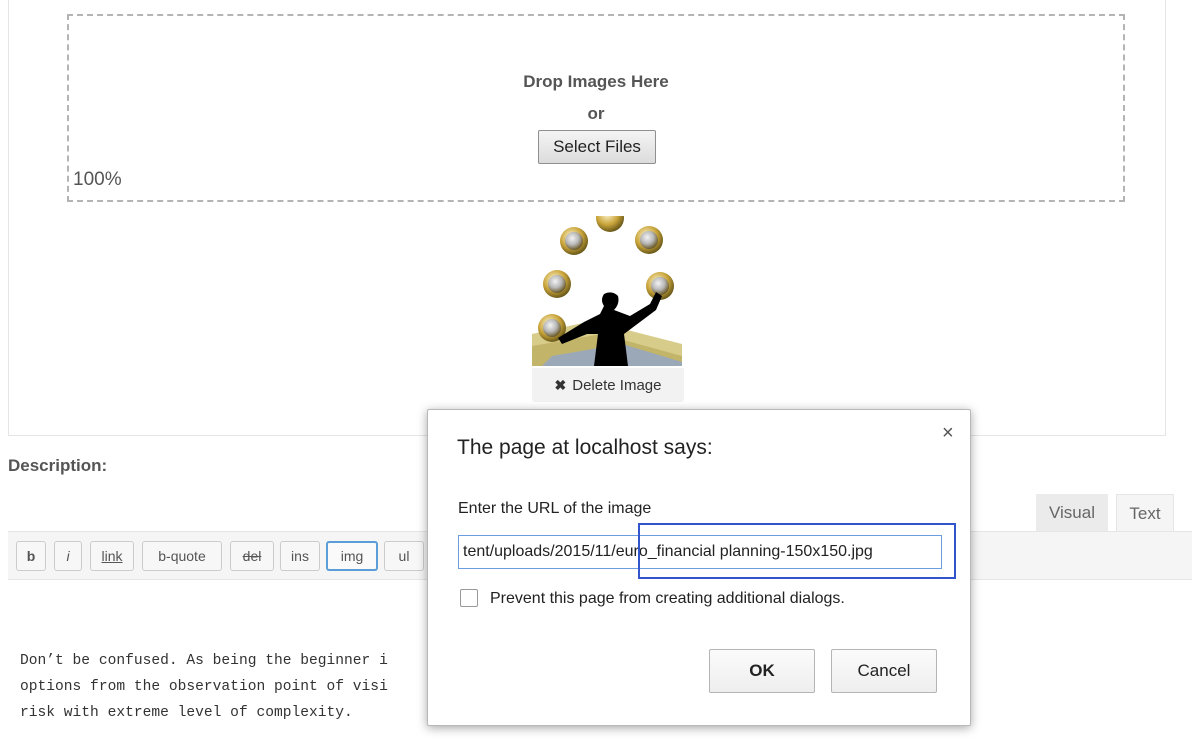 This screenshot has height=756, width=1192. I want to click on dialog-title: The page at localhost says:, so click(585, 447).